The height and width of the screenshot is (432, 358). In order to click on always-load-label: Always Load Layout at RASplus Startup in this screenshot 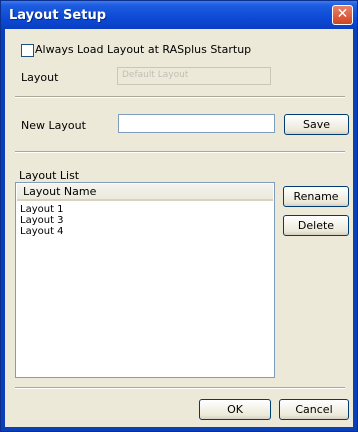, I will do `click(143, 49)`.